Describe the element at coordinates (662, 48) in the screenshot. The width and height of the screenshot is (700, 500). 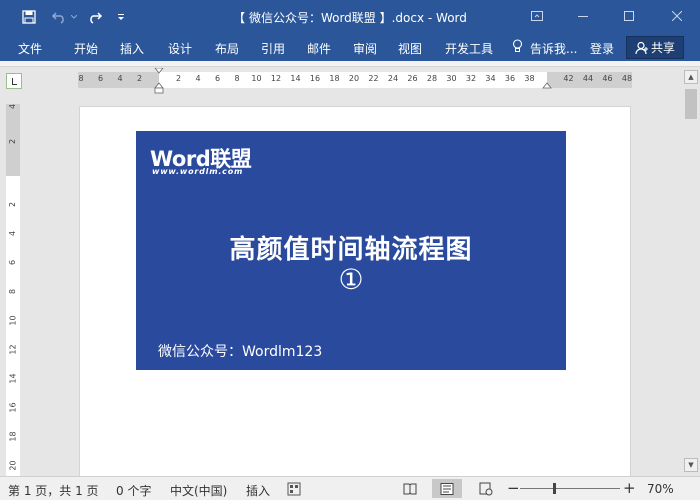
I see `share-label: 共享` at that location.